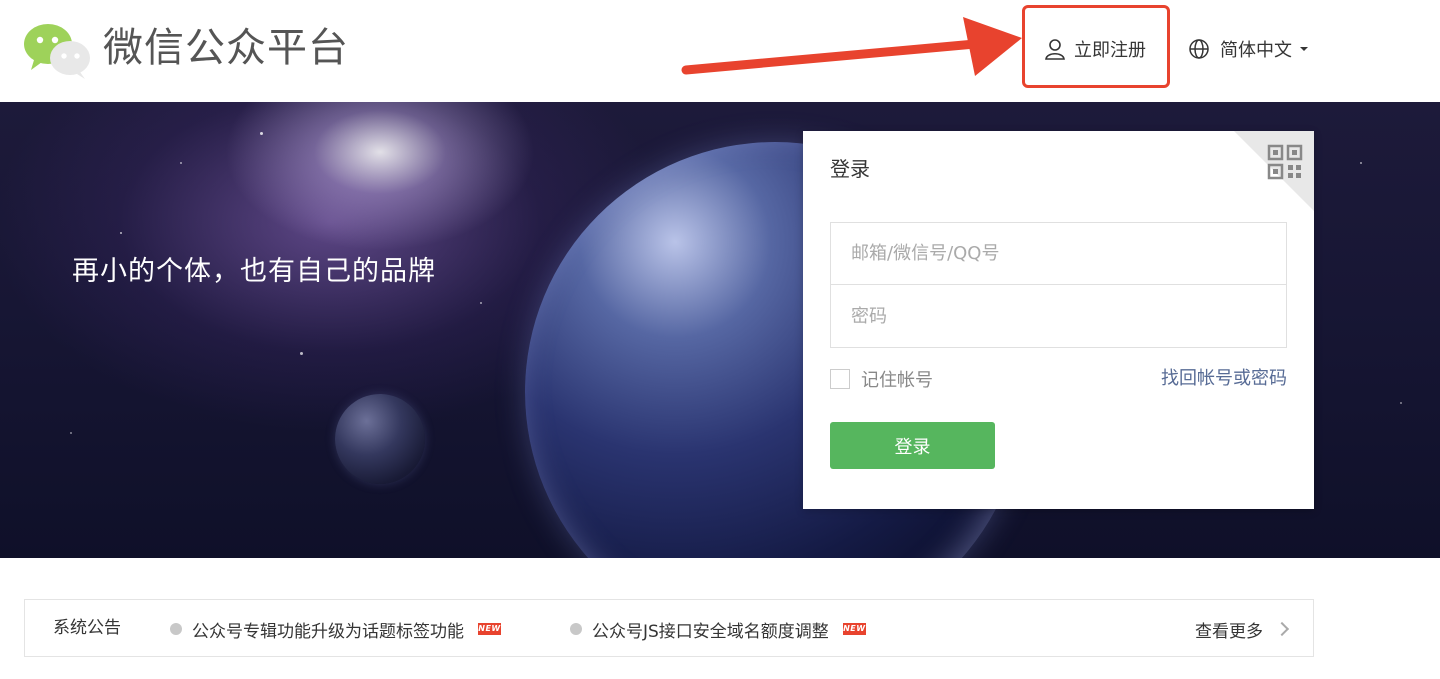 The image size is (1440, 679). I want to click on register-label: 立即注册, so click(1110, 50).